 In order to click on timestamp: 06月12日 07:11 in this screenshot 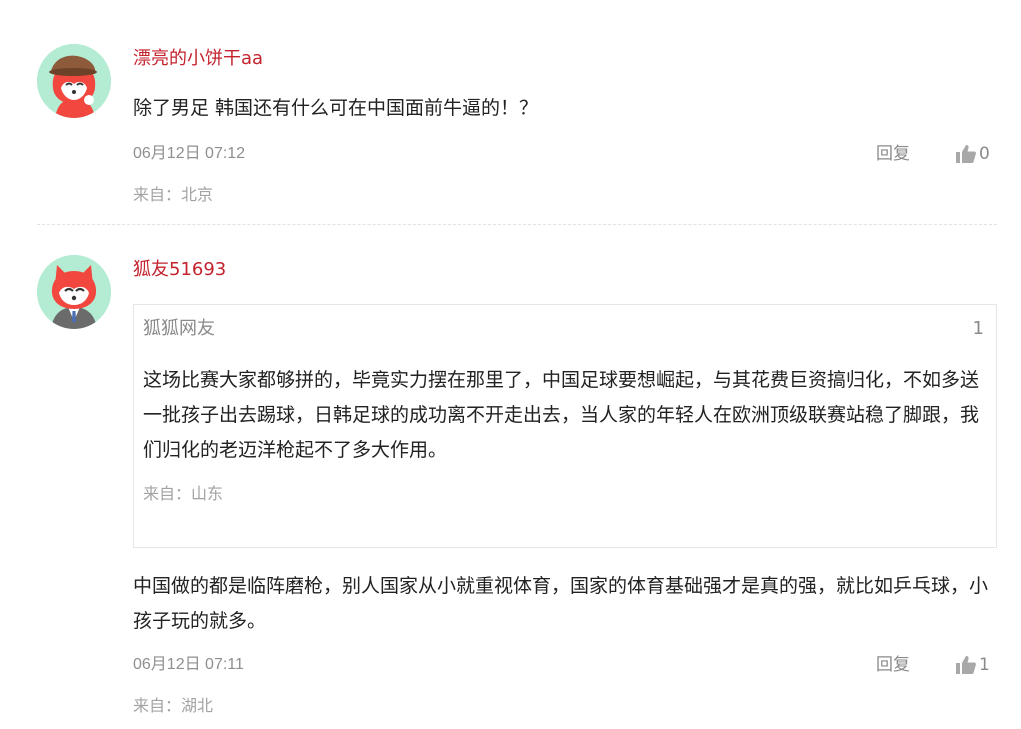, I will do `click(188, 664)`.